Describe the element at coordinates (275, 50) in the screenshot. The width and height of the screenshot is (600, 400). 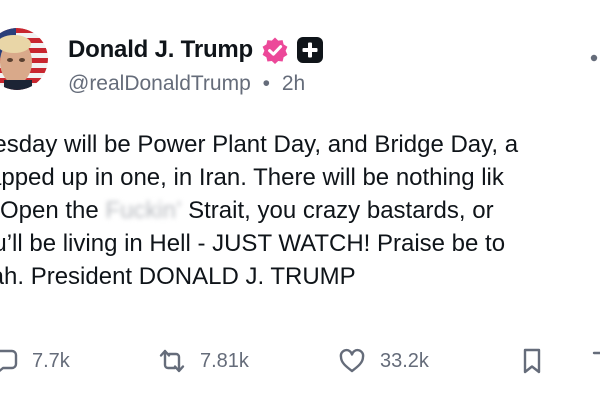
I see `verified-badge-icon` at that location.